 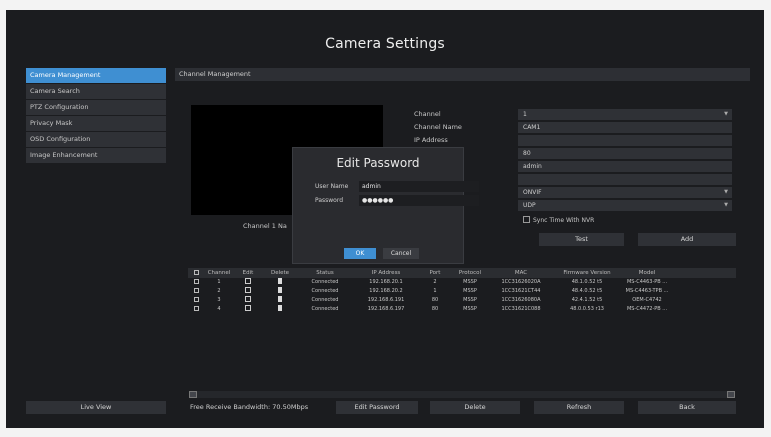 I want to click on username-label: User Name, so click(x=332, y=186).